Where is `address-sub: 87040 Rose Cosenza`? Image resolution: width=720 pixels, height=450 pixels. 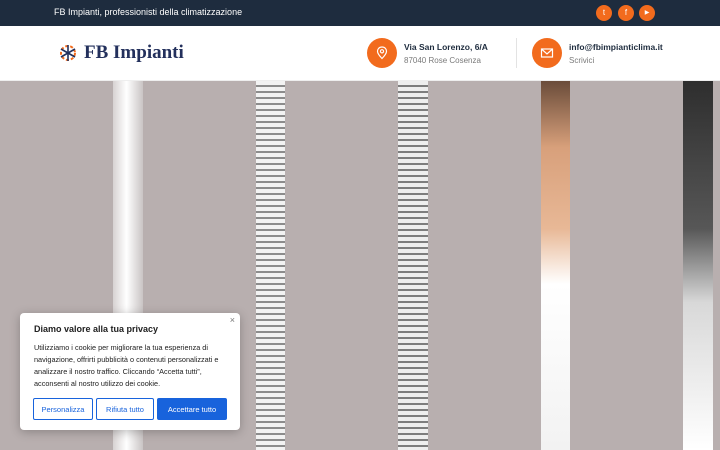 address-sub: 87040 Rose Cosenza is located at coordinates (442, 60).